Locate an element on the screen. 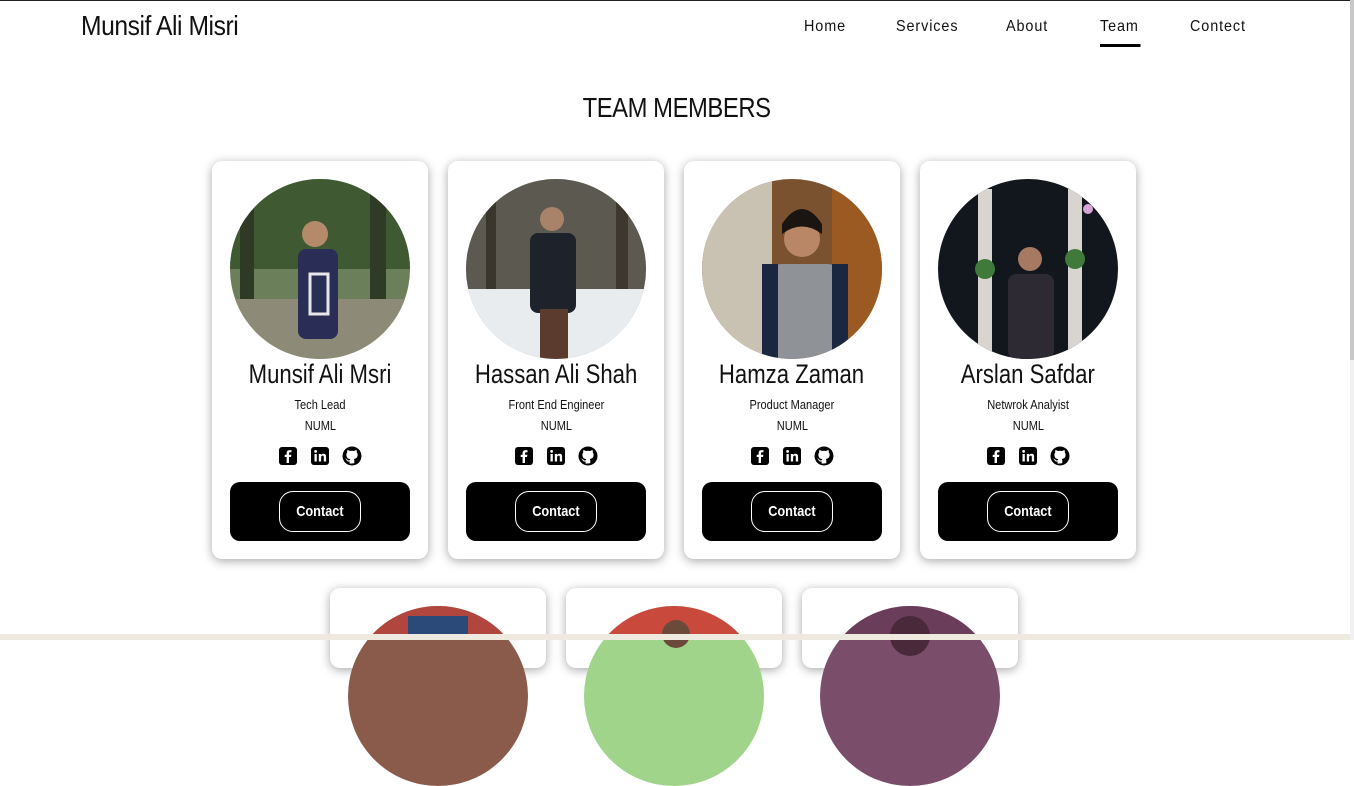 Image resolution: width=1354 pixels, height=786 pixels. nav-home: Home is located at coordinates (825, 27).